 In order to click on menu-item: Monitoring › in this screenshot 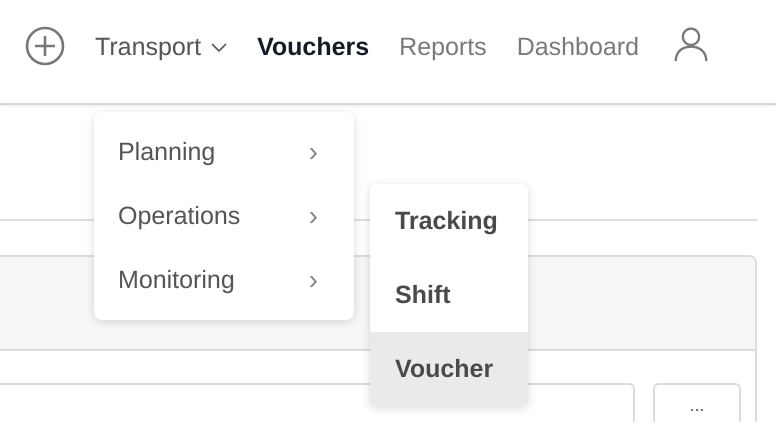, I will do `click(224, 280)`.